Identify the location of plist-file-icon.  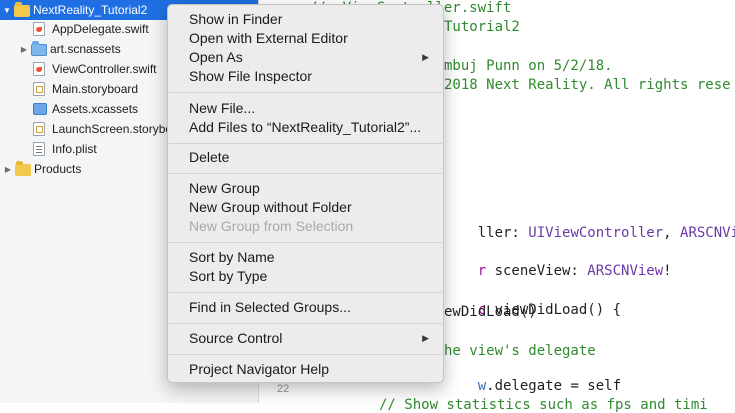
(40, 149).